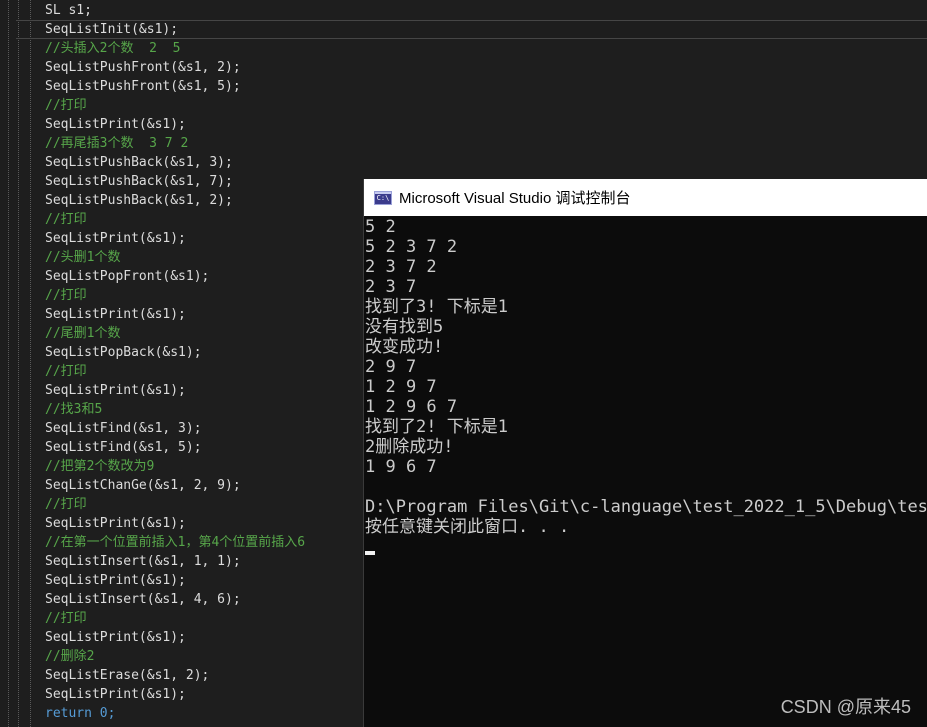  I want to click on code-line: SeqListPushFront(&s1, 5);, so click(138, 86).